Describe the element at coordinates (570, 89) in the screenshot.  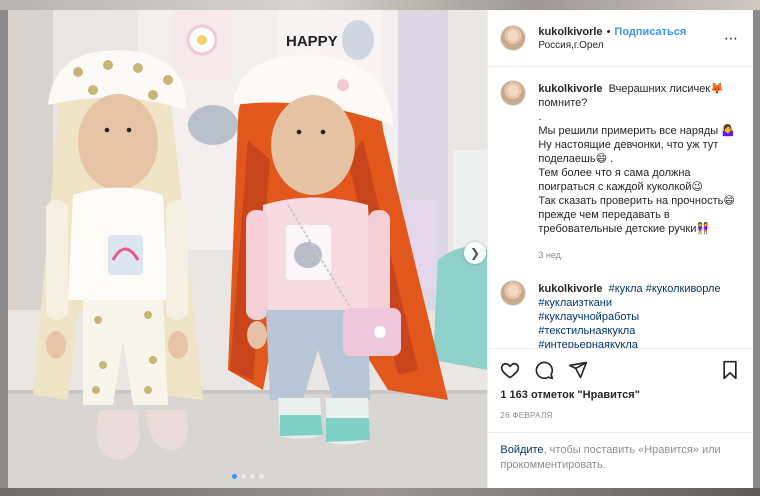
I see `caption-username: kukolkivorle` at that location.